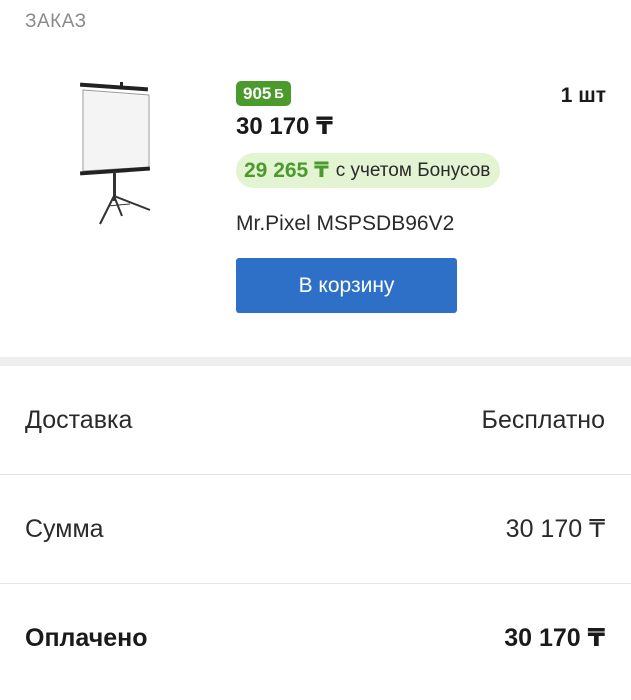 The height and width of the screenshot is (700, 631). What do you see at coordinates (345, 224) in the screenshot?
I see `product-name-link: Mr.Pixel MSPSDB96V2` at bounding box center [345, 224].